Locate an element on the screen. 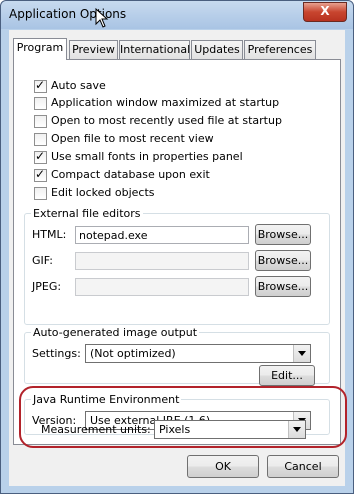 This screenshot has height=494, width=354. checkbox-label: Edit locked objects is located at coordinates (103, 192).